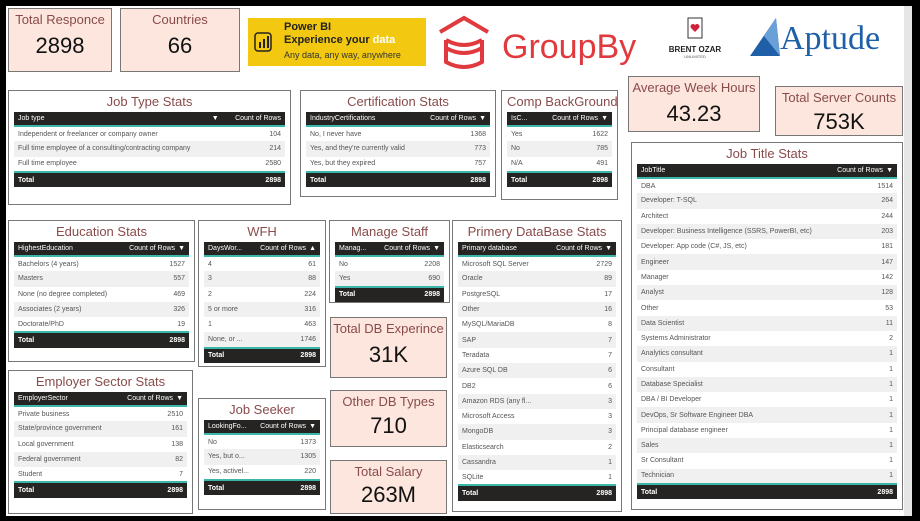 This screenshot has height=521, width=920. Describe the element at coordinates (767, 262) in the screenshot. I see `table-row: Engineer 147` at that location.